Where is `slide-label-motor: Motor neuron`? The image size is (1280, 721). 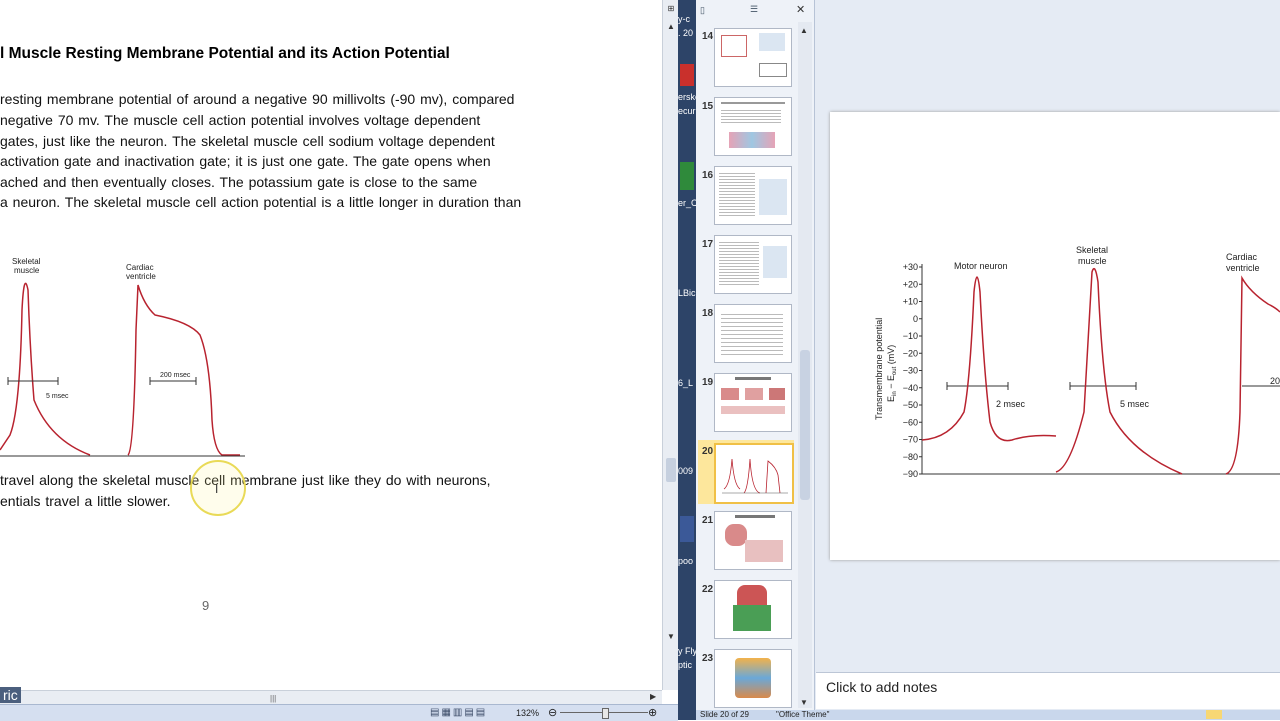 slide-label-motor: Motor neuron is located at coordinates (981, 266).